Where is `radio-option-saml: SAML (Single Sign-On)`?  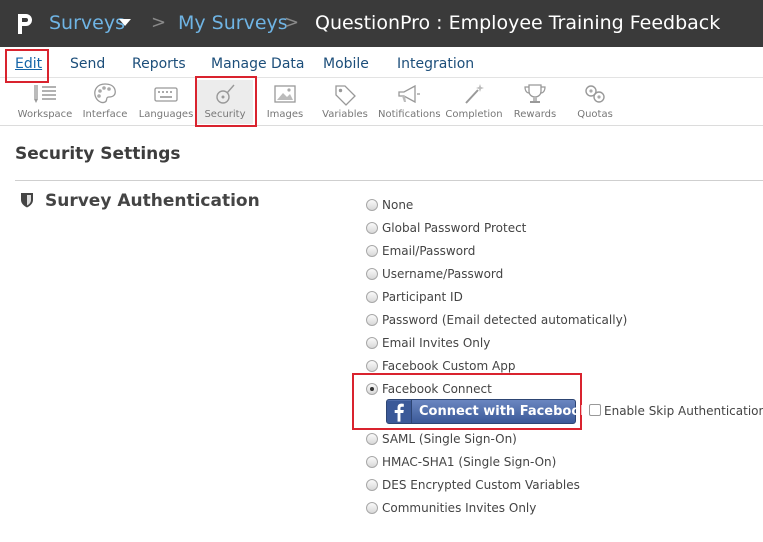 radio-option-saml: SAML (Single Sign-On) is located at coordinates (441, 439).